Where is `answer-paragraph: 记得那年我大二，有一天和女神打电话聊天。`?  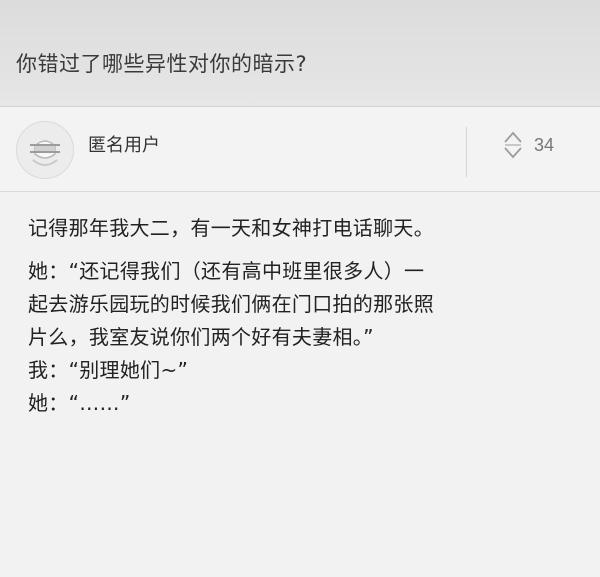
answer-paragraph: 记得那年我大二，有一天和女神打电话聊天。 is located at coordinates (231, 228).